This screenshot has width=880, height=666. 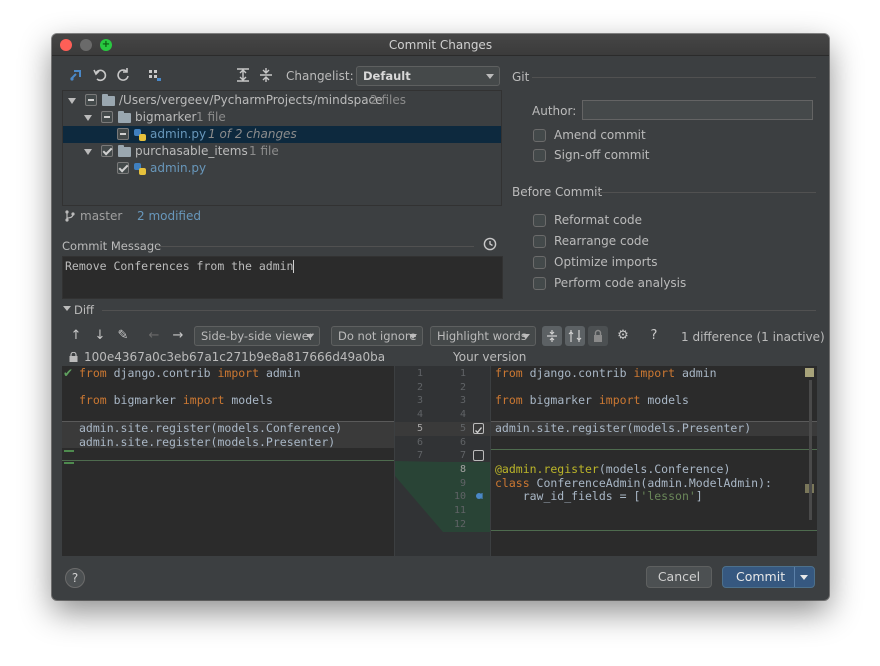 What do you see at coordinates (387, 76) in the screenshot?
I see `changelist-value: Default` at bounding box center [387, 76].